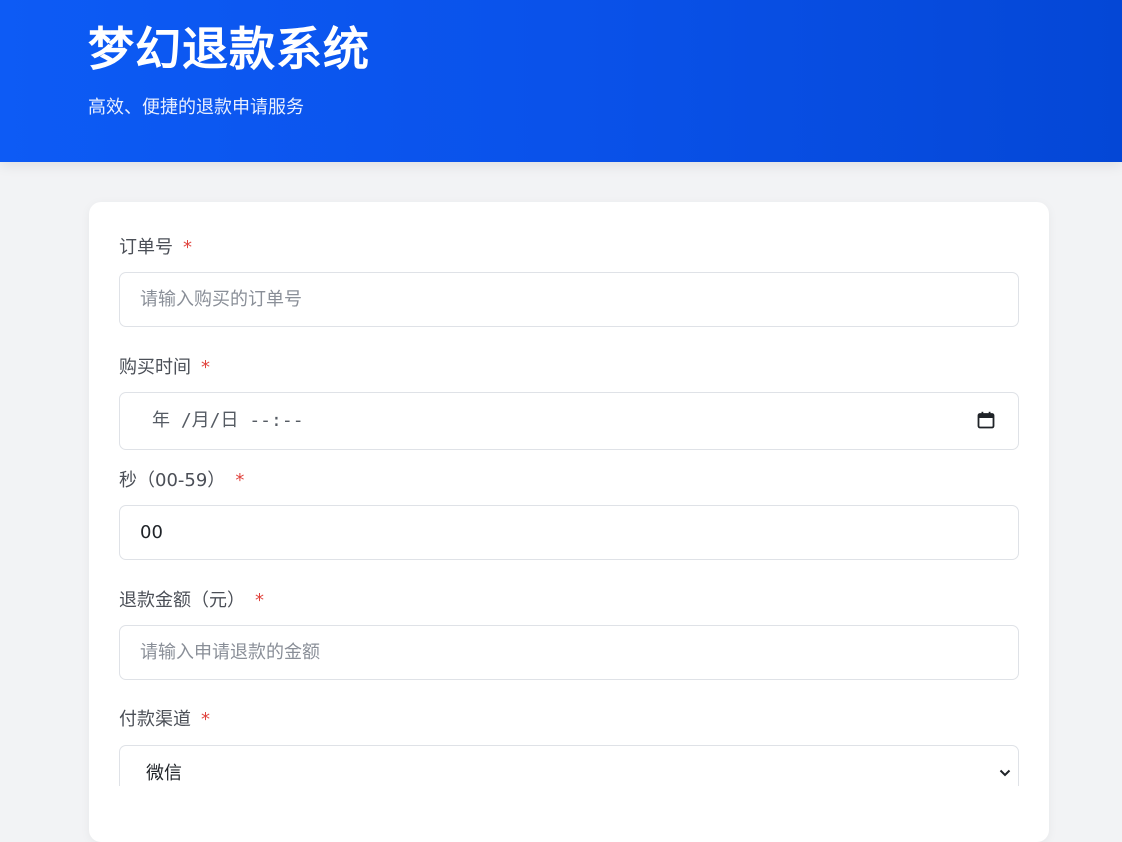 Image resolution: width=1122 pixels, height=842 pixels. I want to click on payment-channel-label: 付款渠道 *, so click(164, 719).